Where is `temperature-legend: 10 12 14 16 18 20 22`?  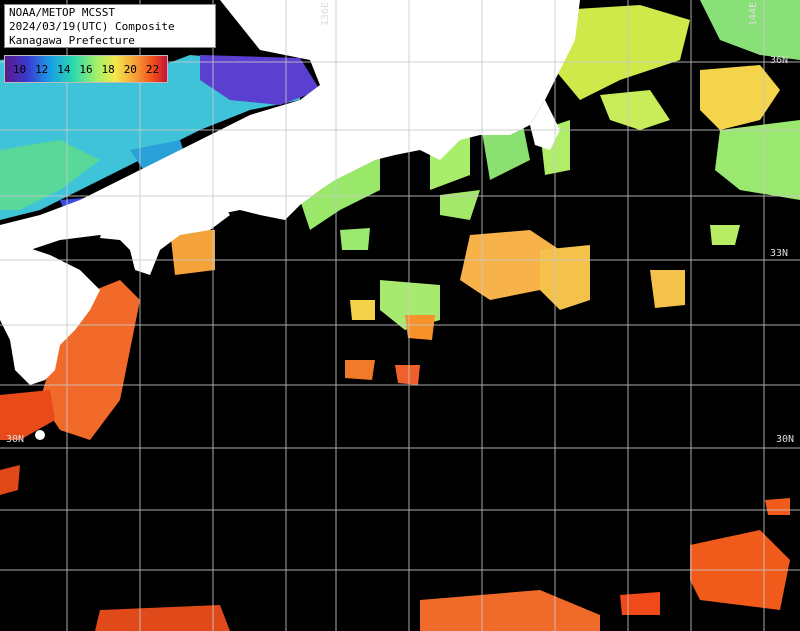
temperature-legend: 10 12 14 16 18 20 22 is located at coordinates (86, 69).